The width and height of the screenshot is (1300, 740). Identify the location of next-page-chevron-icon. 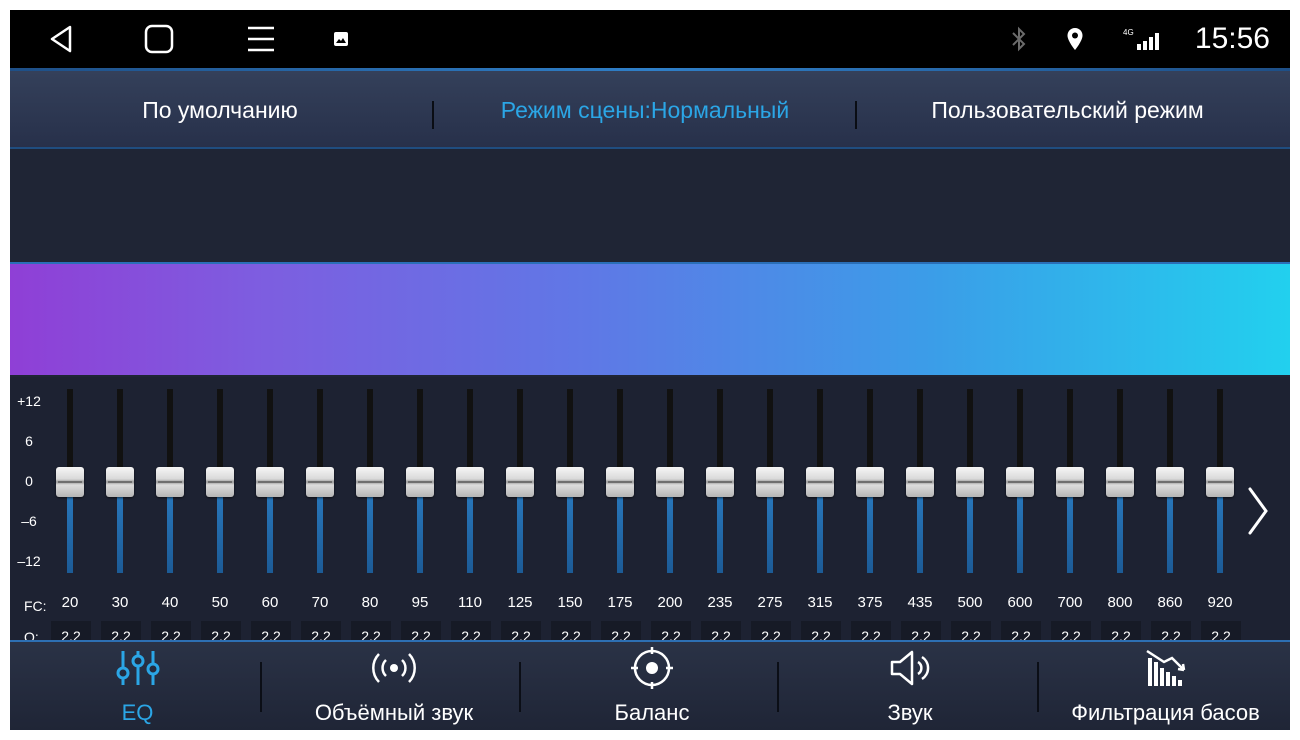
(1257, 511).